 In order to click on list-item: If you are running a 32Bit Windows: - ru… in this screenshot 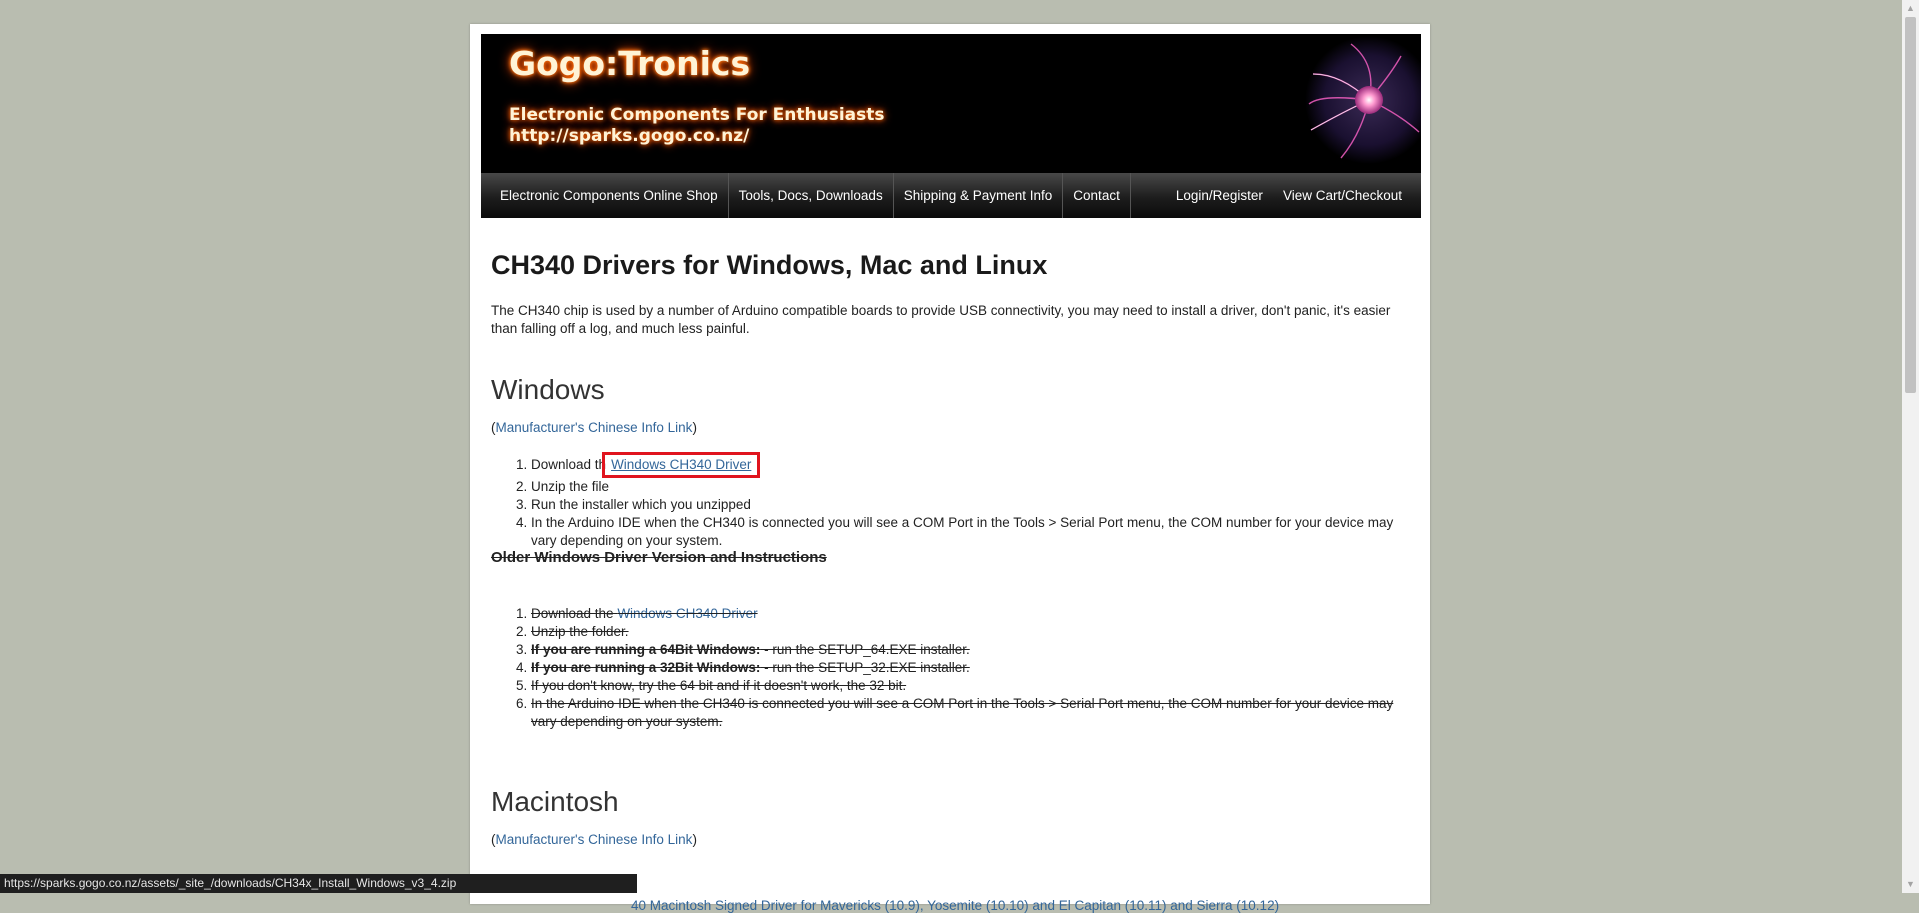, I will do `click(971, 668)`.